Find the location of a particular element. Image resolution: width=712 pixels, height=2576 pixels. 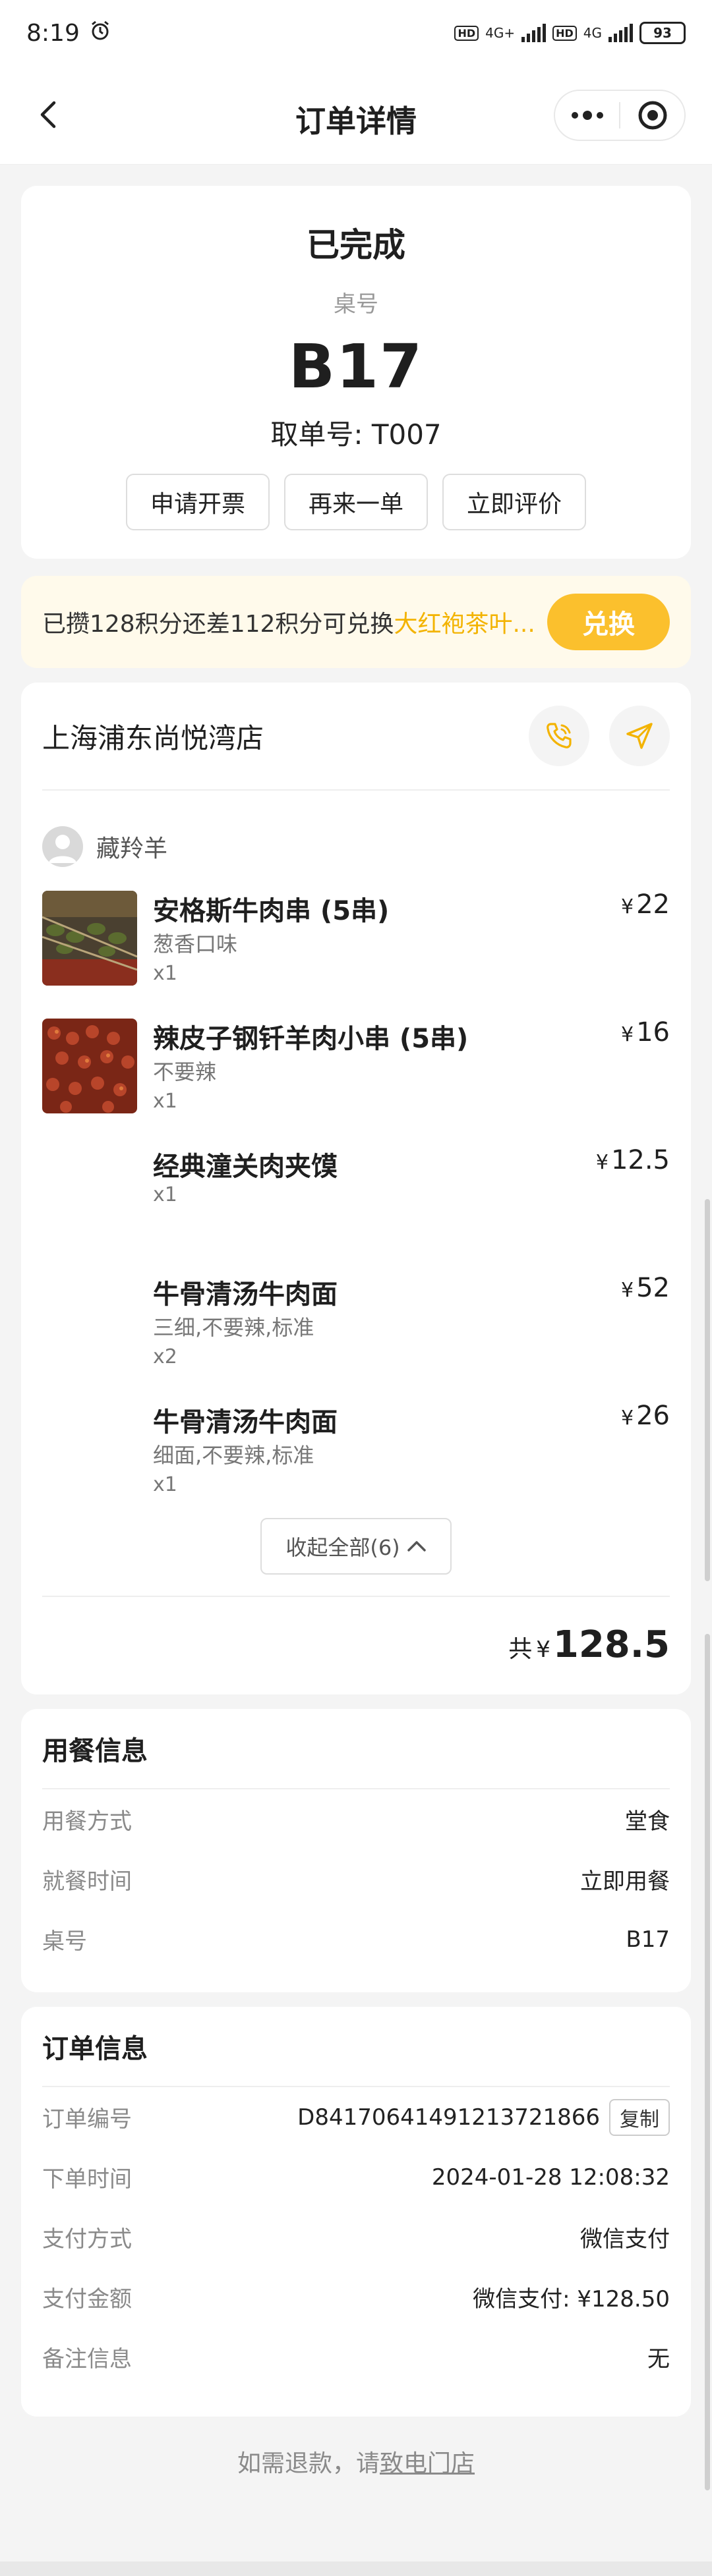

info-value: 无 is located at coordinates (658, 2359).